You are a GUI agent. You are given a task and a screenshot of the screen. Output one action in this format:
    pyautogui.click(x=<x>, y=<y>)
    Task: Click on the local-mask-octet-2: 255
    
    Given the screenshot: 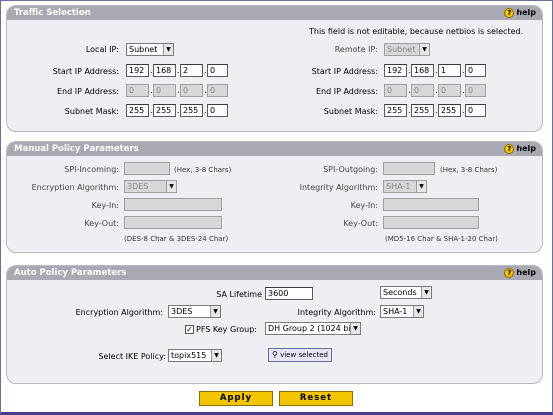 What is the action you would take?
    pyautogui.click(x=164, y=110)
    